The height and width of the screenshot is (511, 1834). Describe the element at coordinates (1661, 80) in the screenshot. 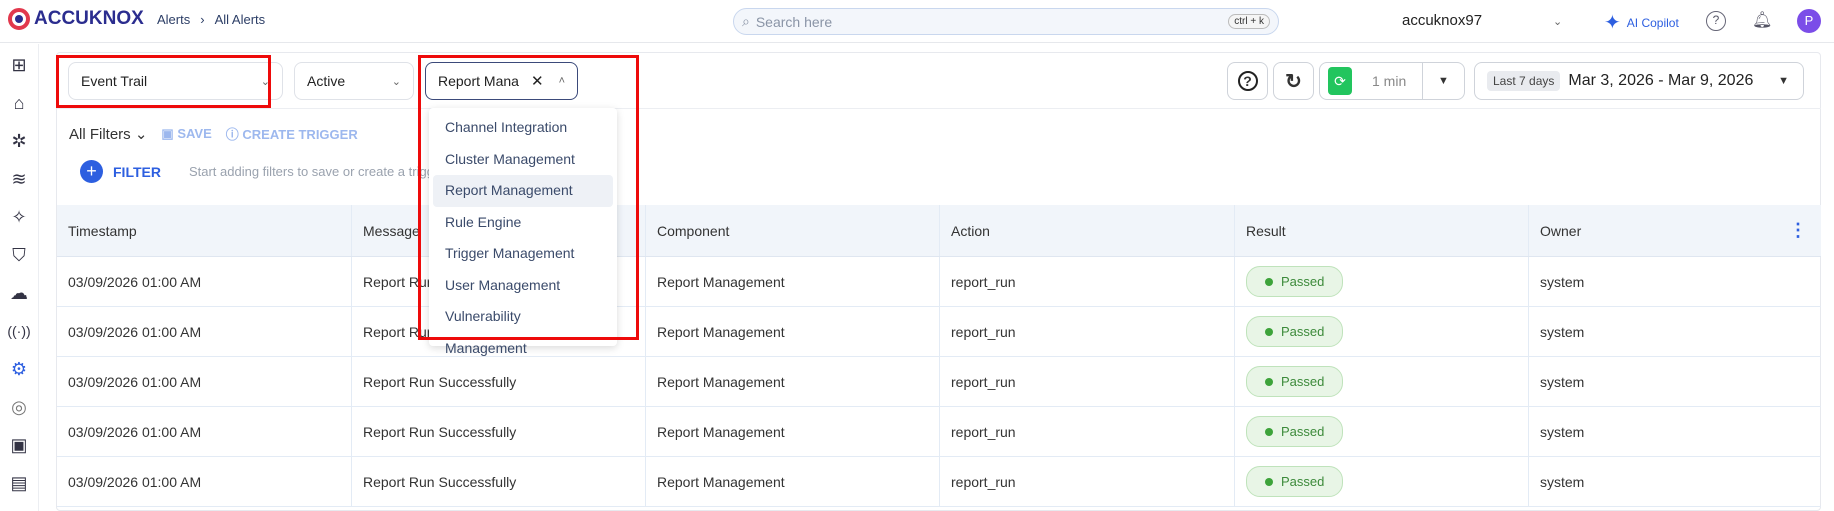

I see `date-range-value: Mar 3, 2026 - Mar 9, 2026` at that location.